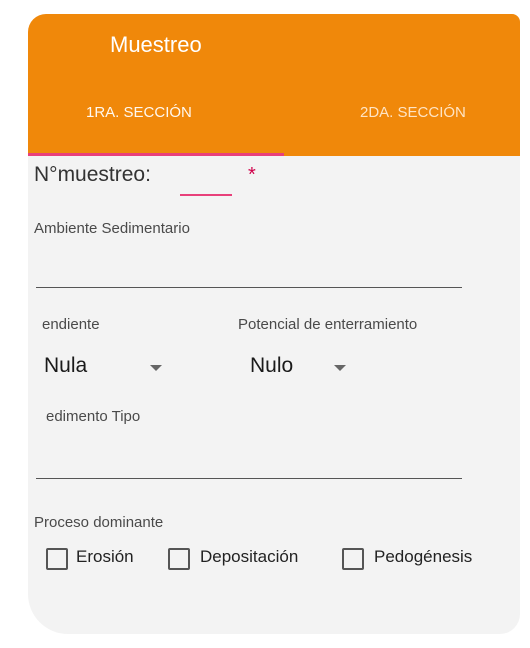 This screenshot has height=648, width=530. I want to click on erosion-label: Erosión, so click(105, 557).